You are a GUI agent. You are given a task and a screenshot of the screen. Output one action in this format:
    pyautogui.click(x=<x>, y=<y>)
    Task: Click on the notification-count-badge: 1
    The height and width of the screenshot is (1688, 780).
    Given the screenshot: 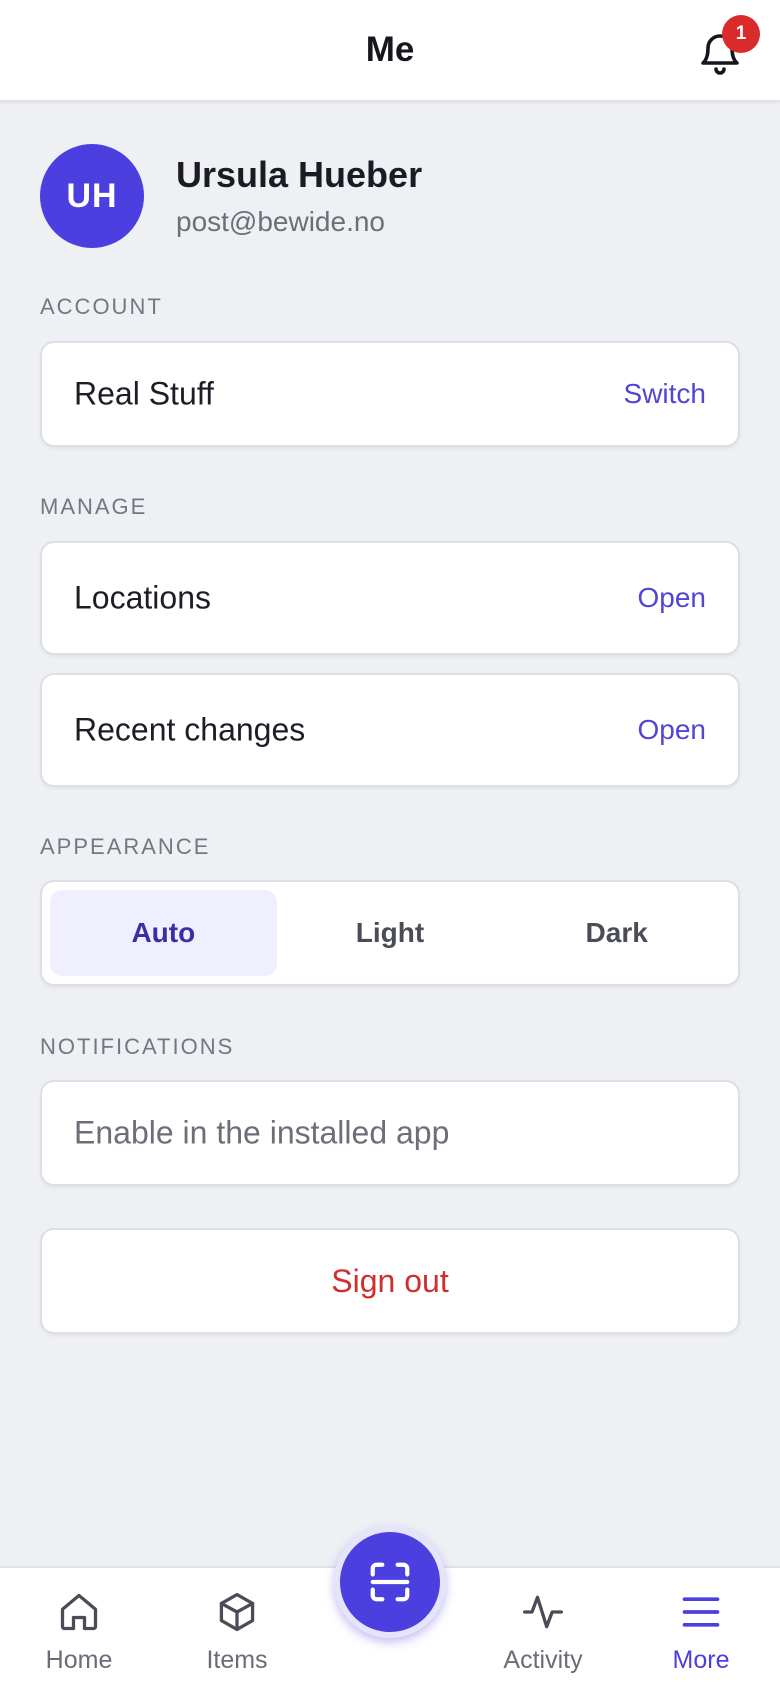 What is the action you would take?
    pyautogui.click(x=741, y=34)
    